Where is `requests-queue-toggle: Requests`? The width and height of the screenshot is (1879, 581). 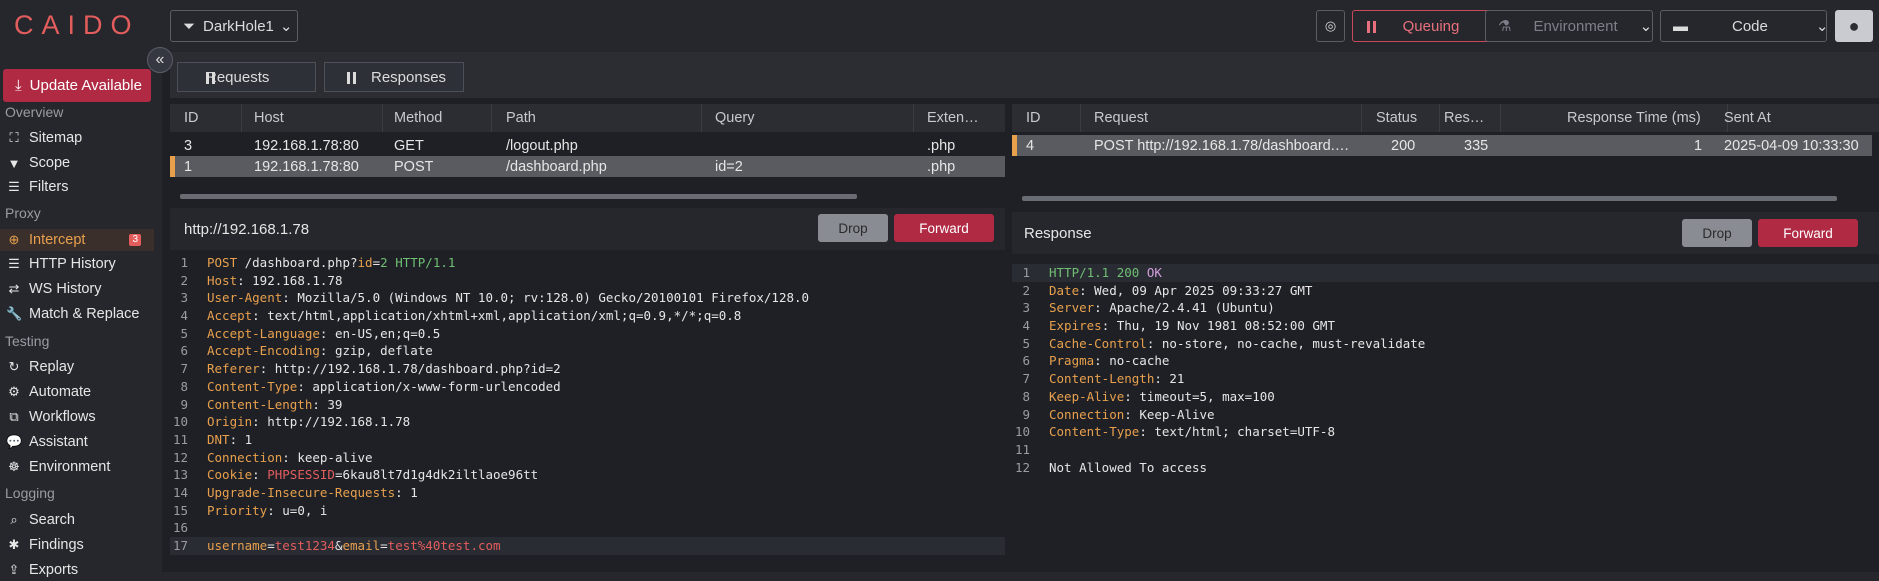 requests-queue-toggle: Requests is located at coordinates (246, 77).